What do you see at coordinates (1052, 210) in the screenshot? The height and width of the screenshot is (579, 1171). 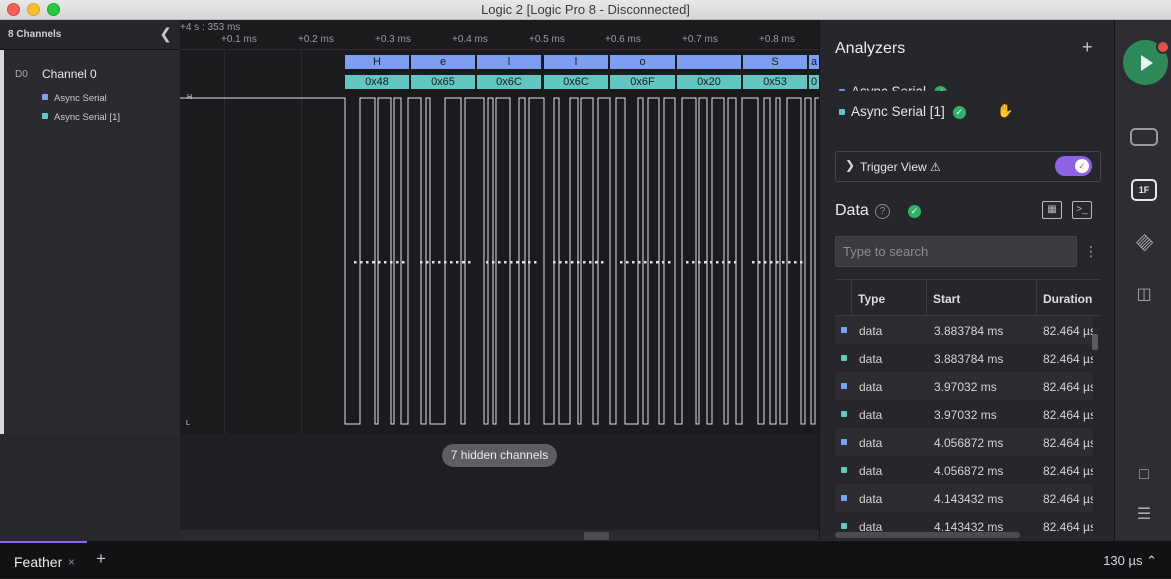 I see `table-view-icon: ▦` at bounding box center [1052, 210].